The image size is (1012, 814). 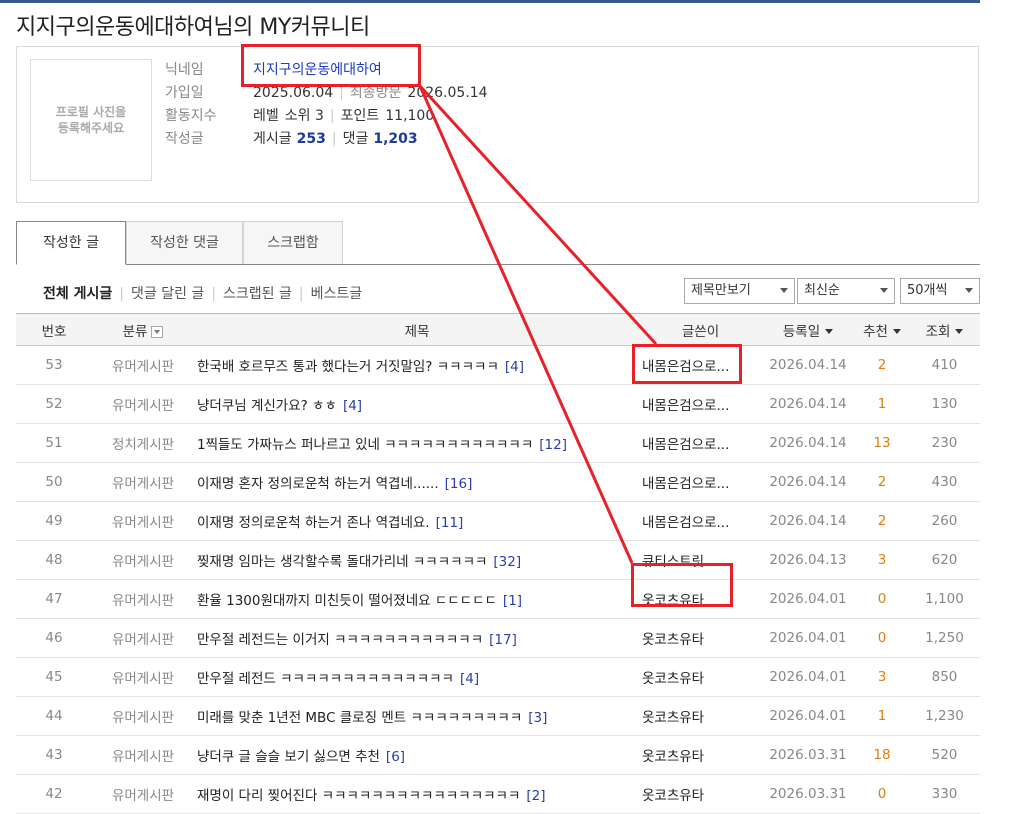 What do you see at coordinates (340, 640) in the screenshot?
I see `post-title-link: 만우절 레전드는 이거지 ㅋㅋㅋㅋㅋㅋㅋㅋㅋㅋㅋㅋ` at bounding box center [340, 640].